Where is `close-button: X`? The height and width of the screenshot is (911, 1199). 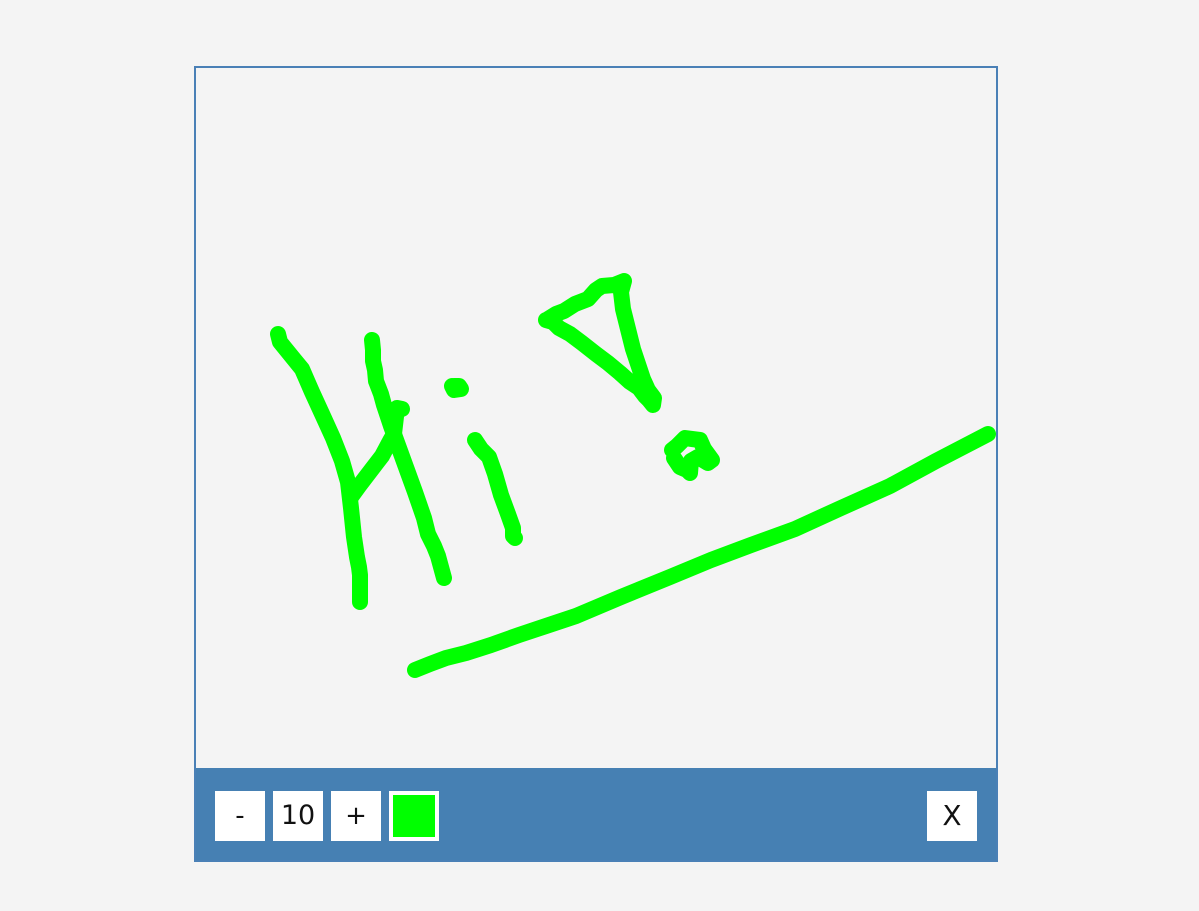
close-button: X is located at coordinates (952, 816).